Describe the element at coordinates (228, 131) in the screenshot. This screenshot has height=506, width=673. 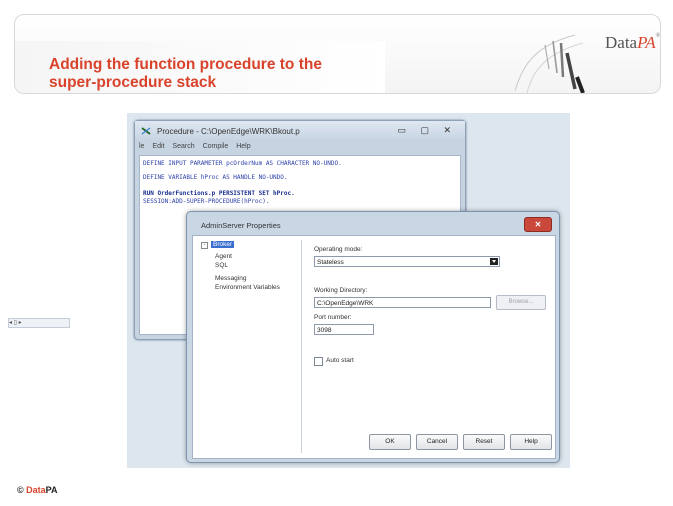
I see `editor-title: Procedure - C:\OpenEdge\WRK\Bkout.p` at that location.